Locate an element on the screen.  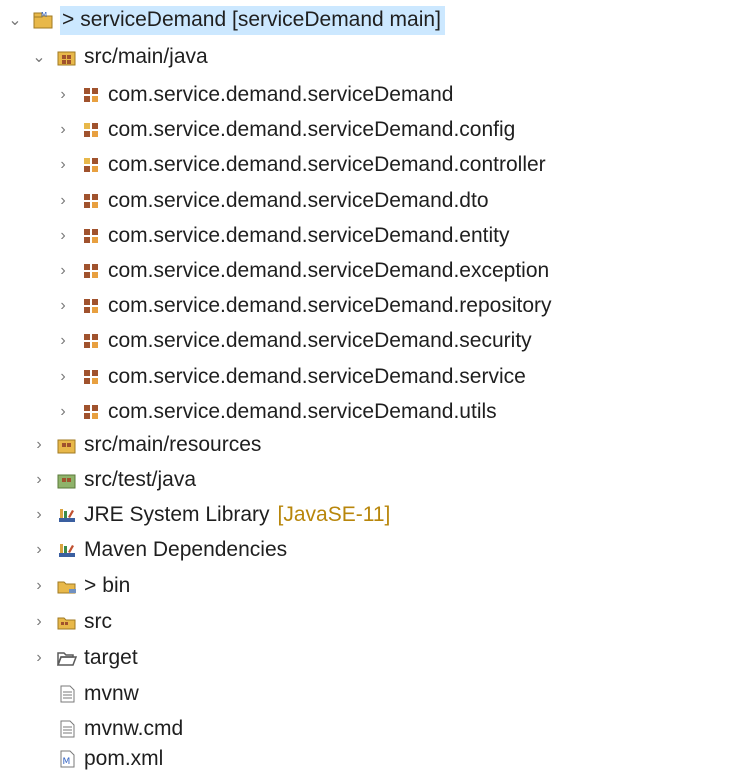
tree-item-pom: M pom.xml is located at coordinates (97, 759).